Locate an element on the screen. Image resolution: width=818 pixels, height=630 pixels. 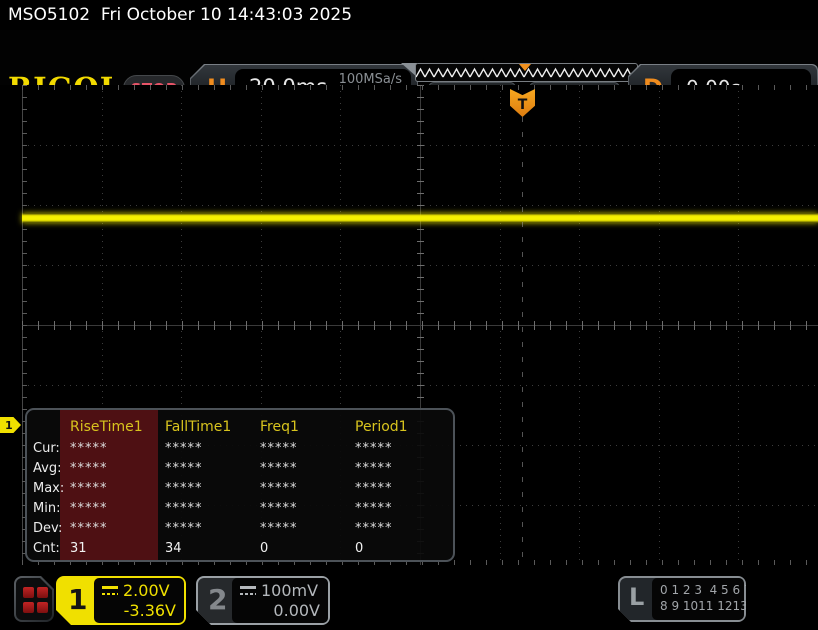
channel-1-scale: 2.00V is located at coordinates (146, 590).